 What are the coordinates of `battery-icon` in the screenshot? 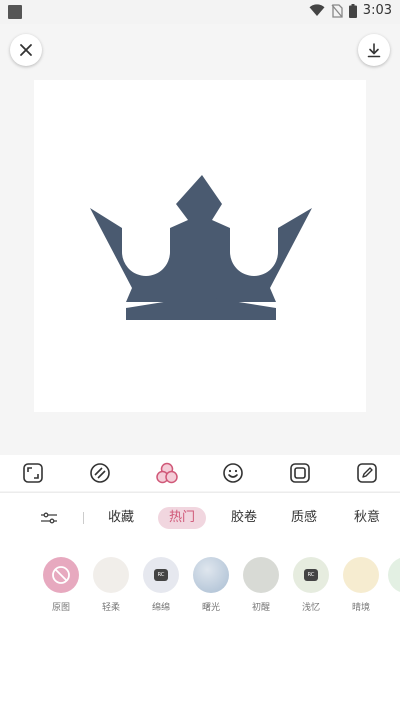 It's located at (352, 10).